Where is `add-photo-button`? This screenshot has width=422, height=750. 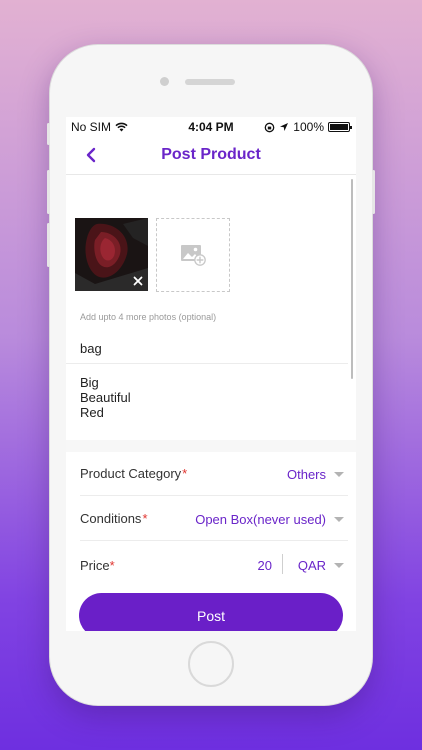 add-photo-button is located at coordinates (193, 255).